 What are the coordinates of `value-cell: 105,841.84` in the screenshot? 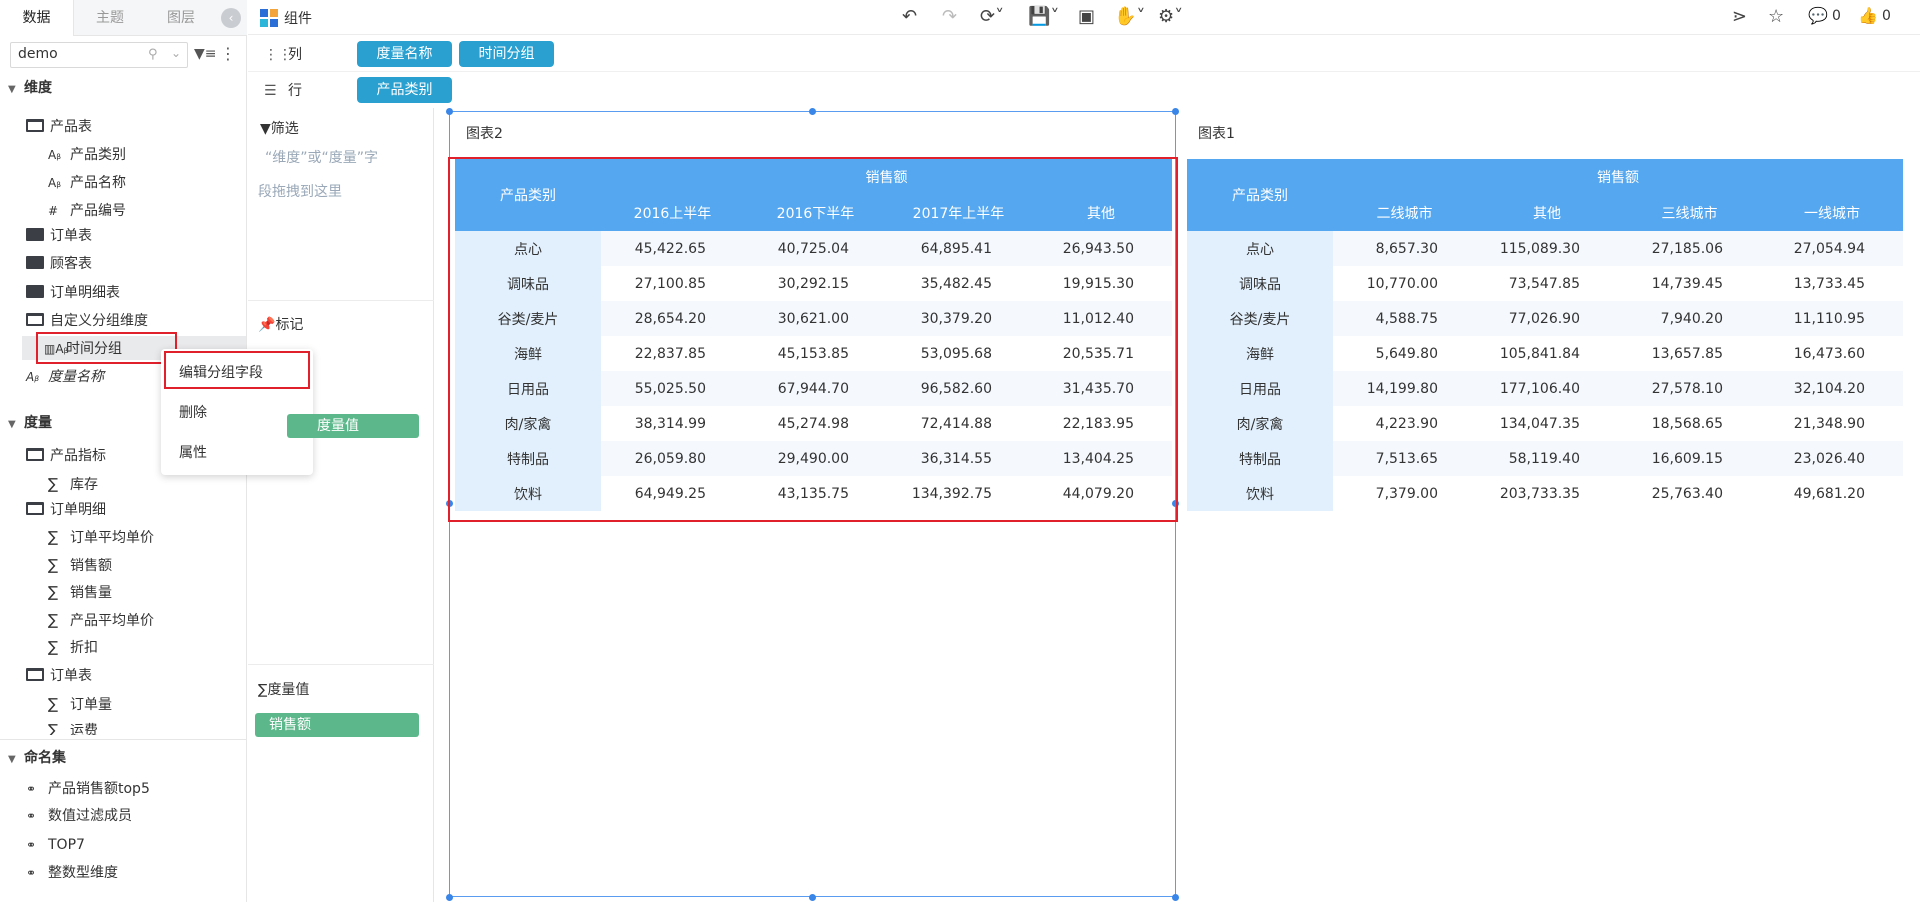 It's located at (1539, 353).